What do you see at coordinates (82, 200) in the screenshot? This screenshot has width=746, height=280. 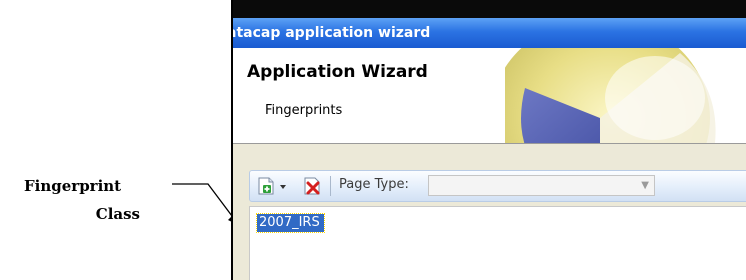 I see `callout-label: Fingerprint Class` at bounding box center [82, 200].